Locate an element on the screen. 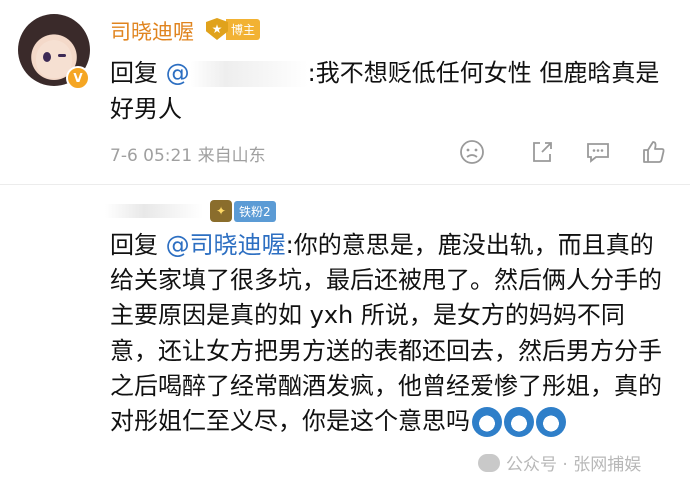 This screenshot has height=486, width=690. share-icon is located at coordinates (542, 152).